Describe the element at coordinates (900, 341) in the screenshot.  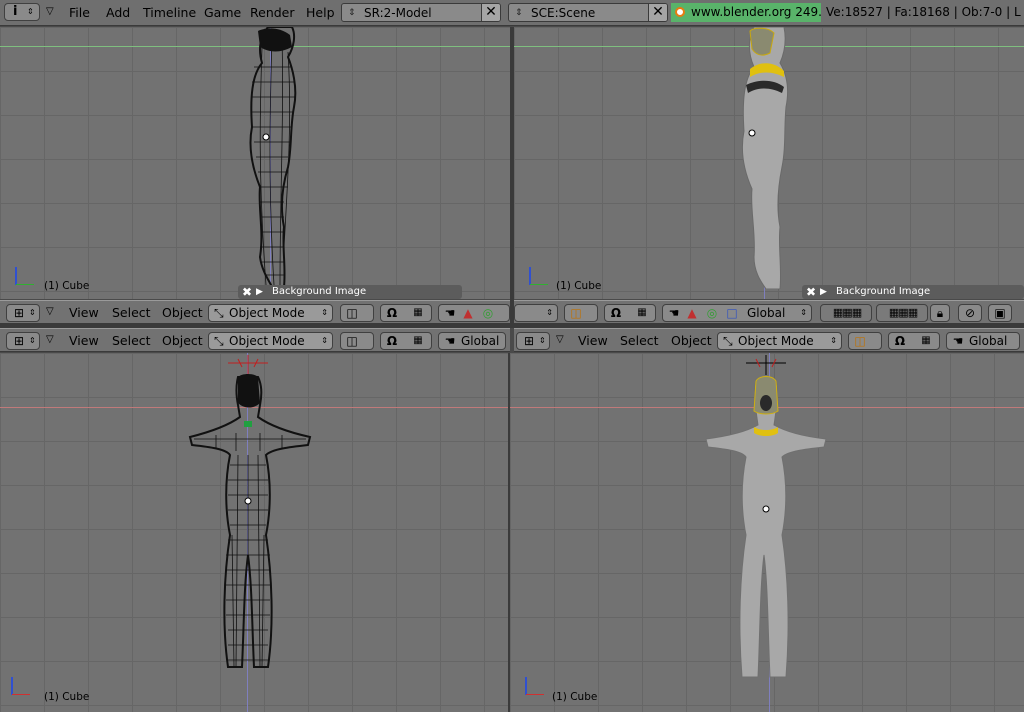
I see `magnet-icon: Ω` at that location.